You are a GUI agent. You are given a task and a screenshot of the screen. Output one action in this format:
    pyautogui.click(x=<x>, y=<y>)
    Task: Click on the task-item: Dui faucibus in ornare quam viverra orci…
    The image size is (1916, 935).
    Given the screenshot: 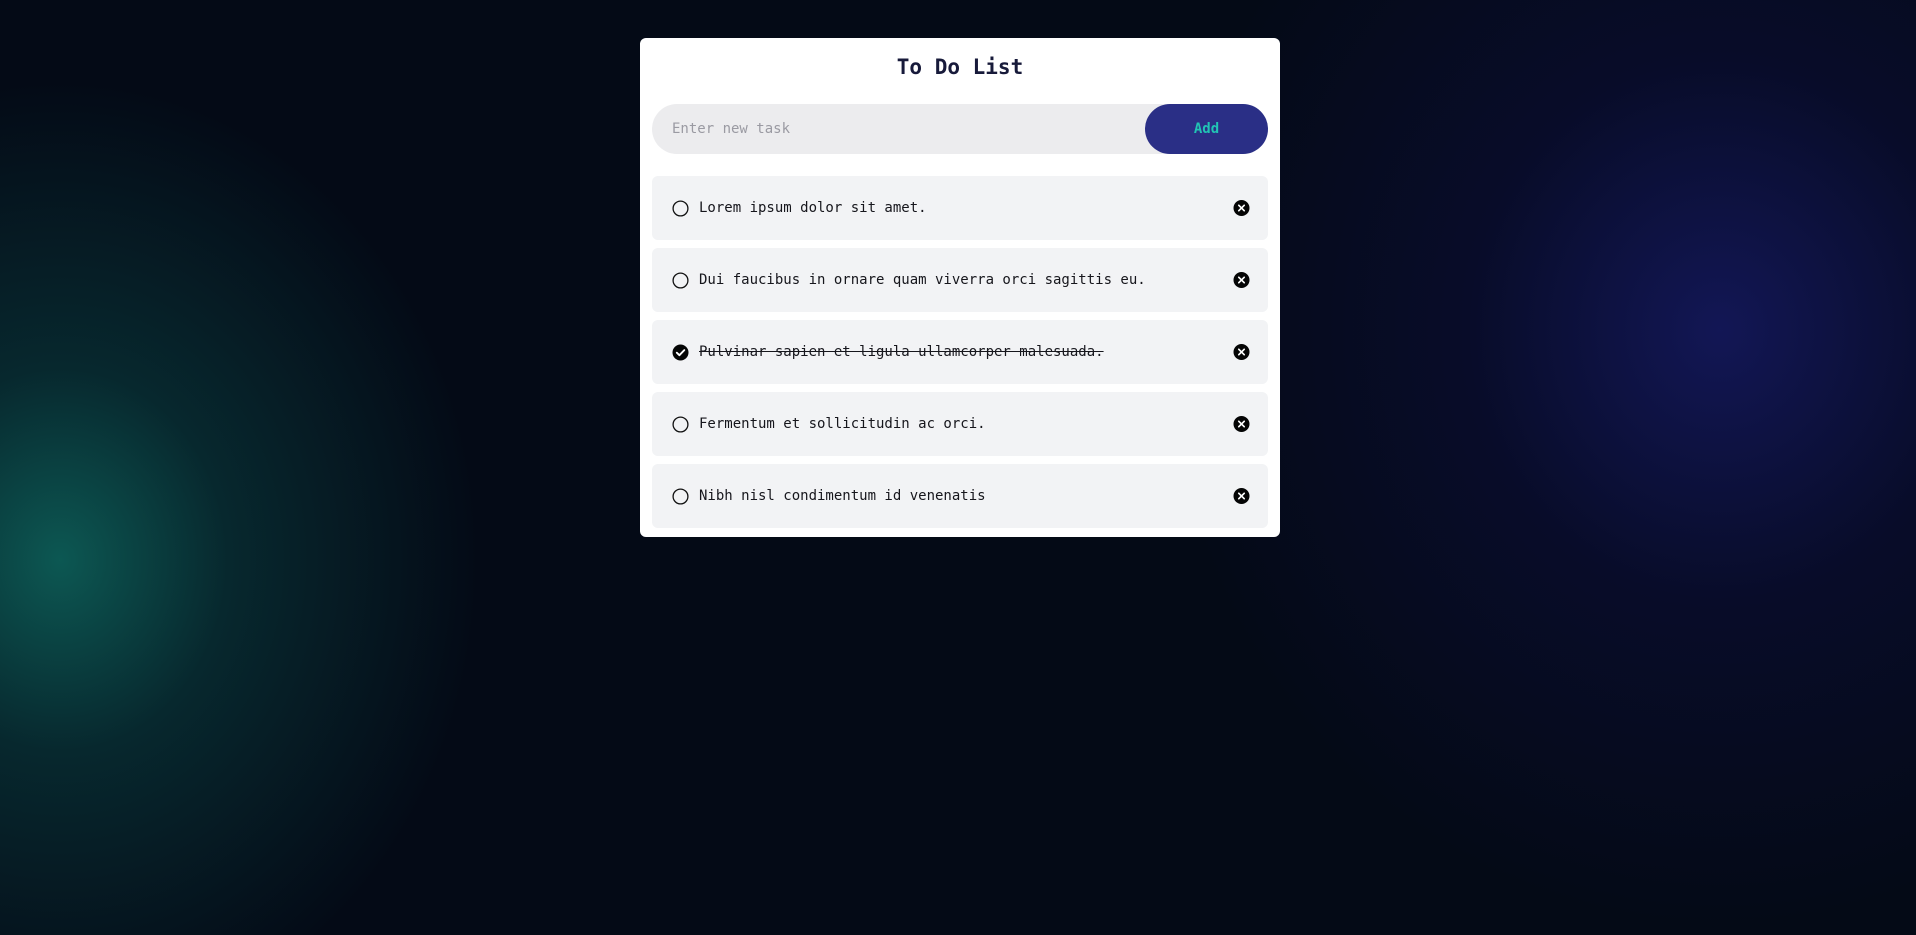 What is the action you would take?
    pyautogui.click(x=960, y=280)
    